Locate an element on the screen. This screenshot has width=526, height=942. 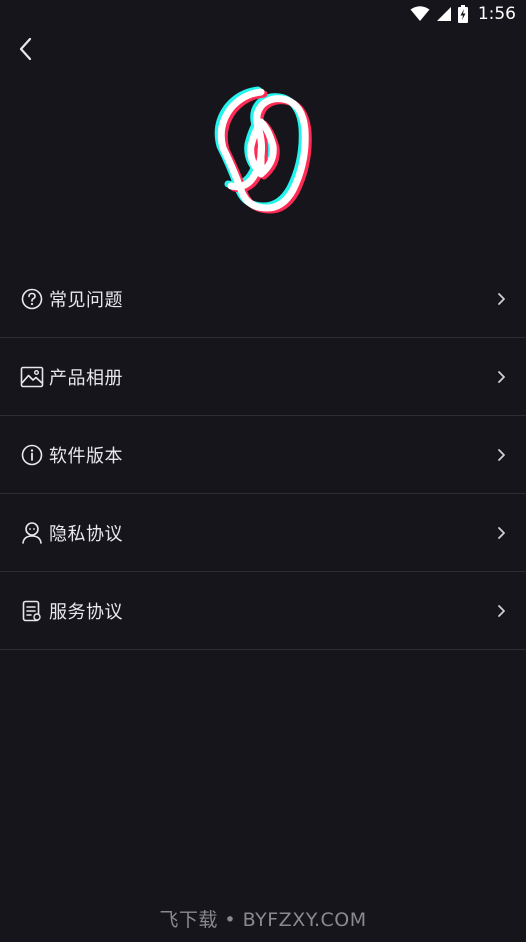
menu-item-software-version: 软件版本 is located at coordinates (263, 455).